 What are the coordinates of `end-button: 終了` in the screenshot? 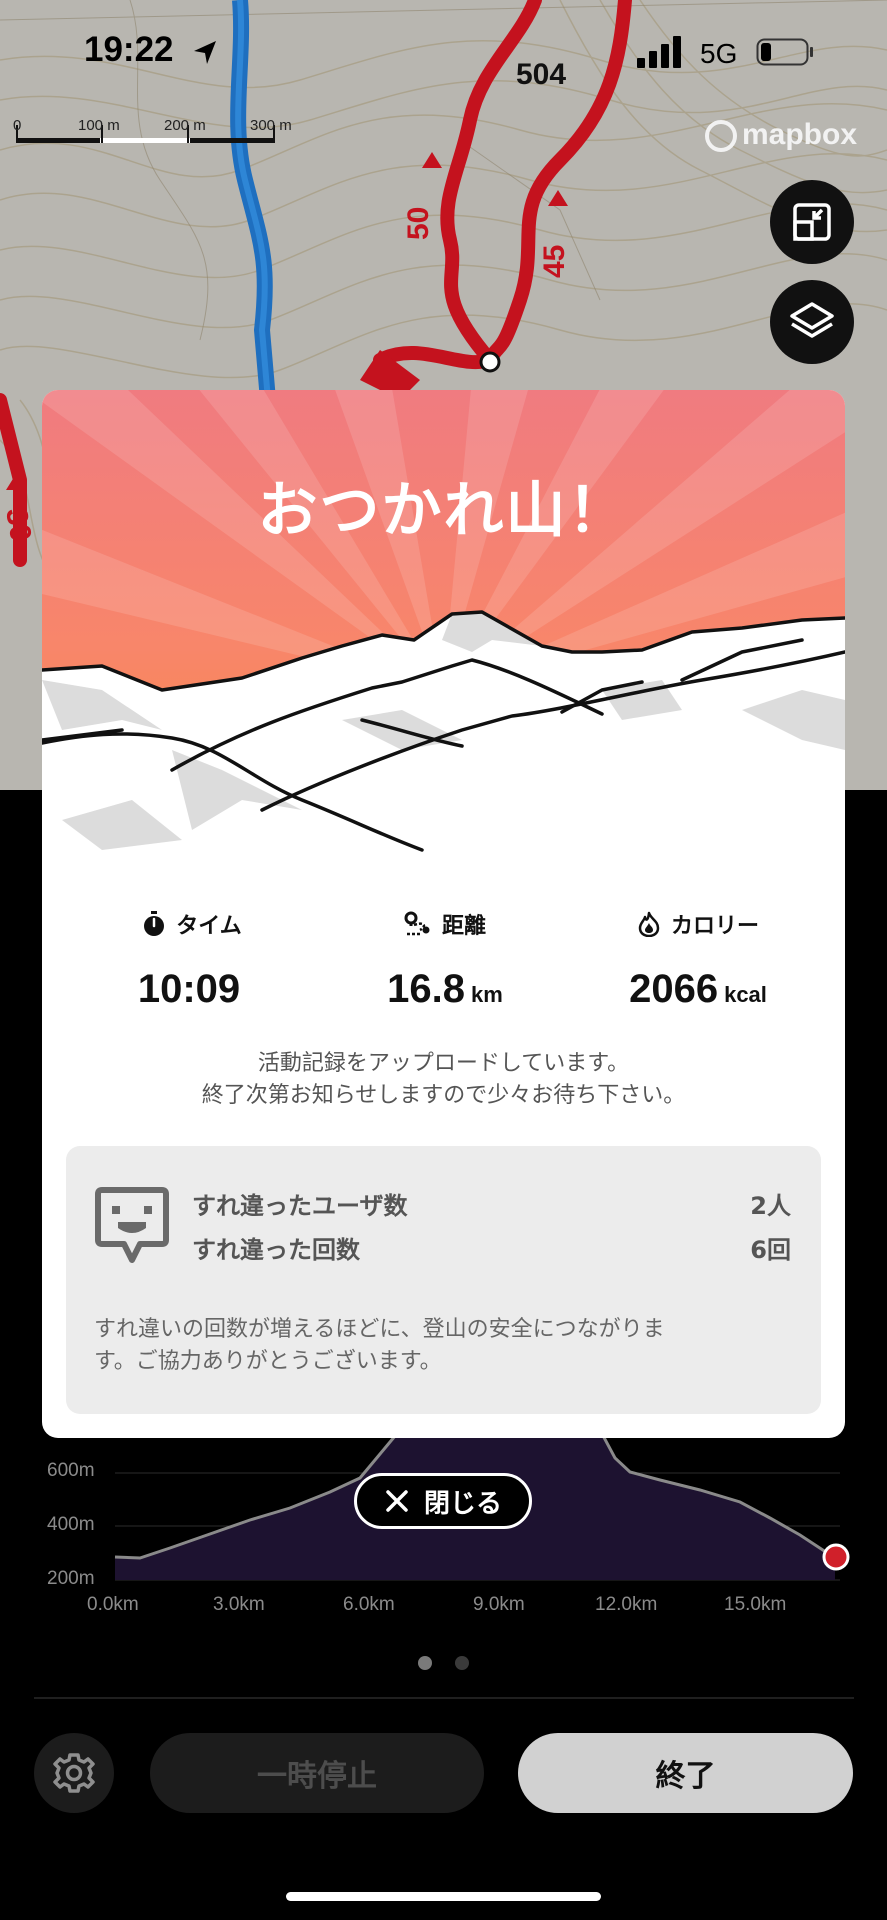 It's located at (685, 1773).